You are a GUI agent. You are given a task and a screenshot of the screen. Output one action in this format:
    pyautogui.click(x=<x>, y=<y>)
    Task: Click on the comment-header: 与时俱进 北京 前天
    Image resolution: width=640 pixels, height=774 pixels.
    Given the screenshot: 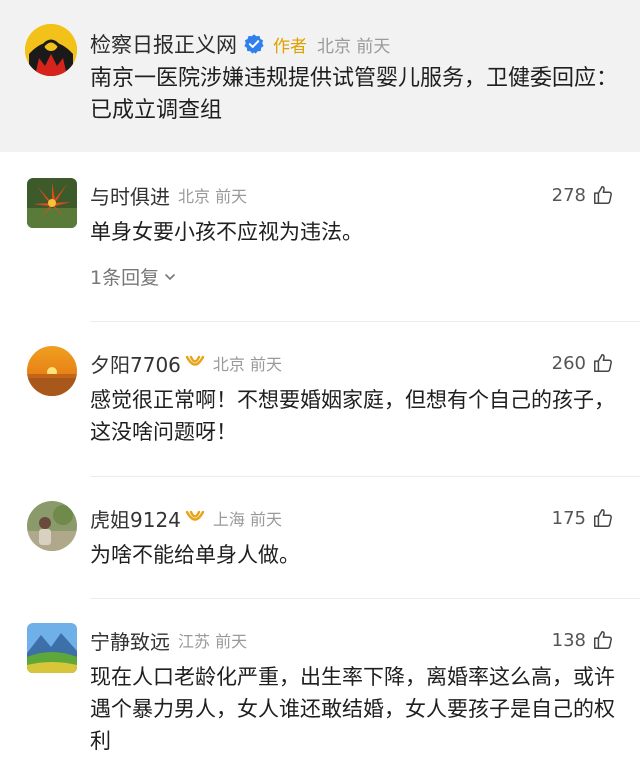 What is the action you would take?
    pyautogui.click(x=168, y=195)
    